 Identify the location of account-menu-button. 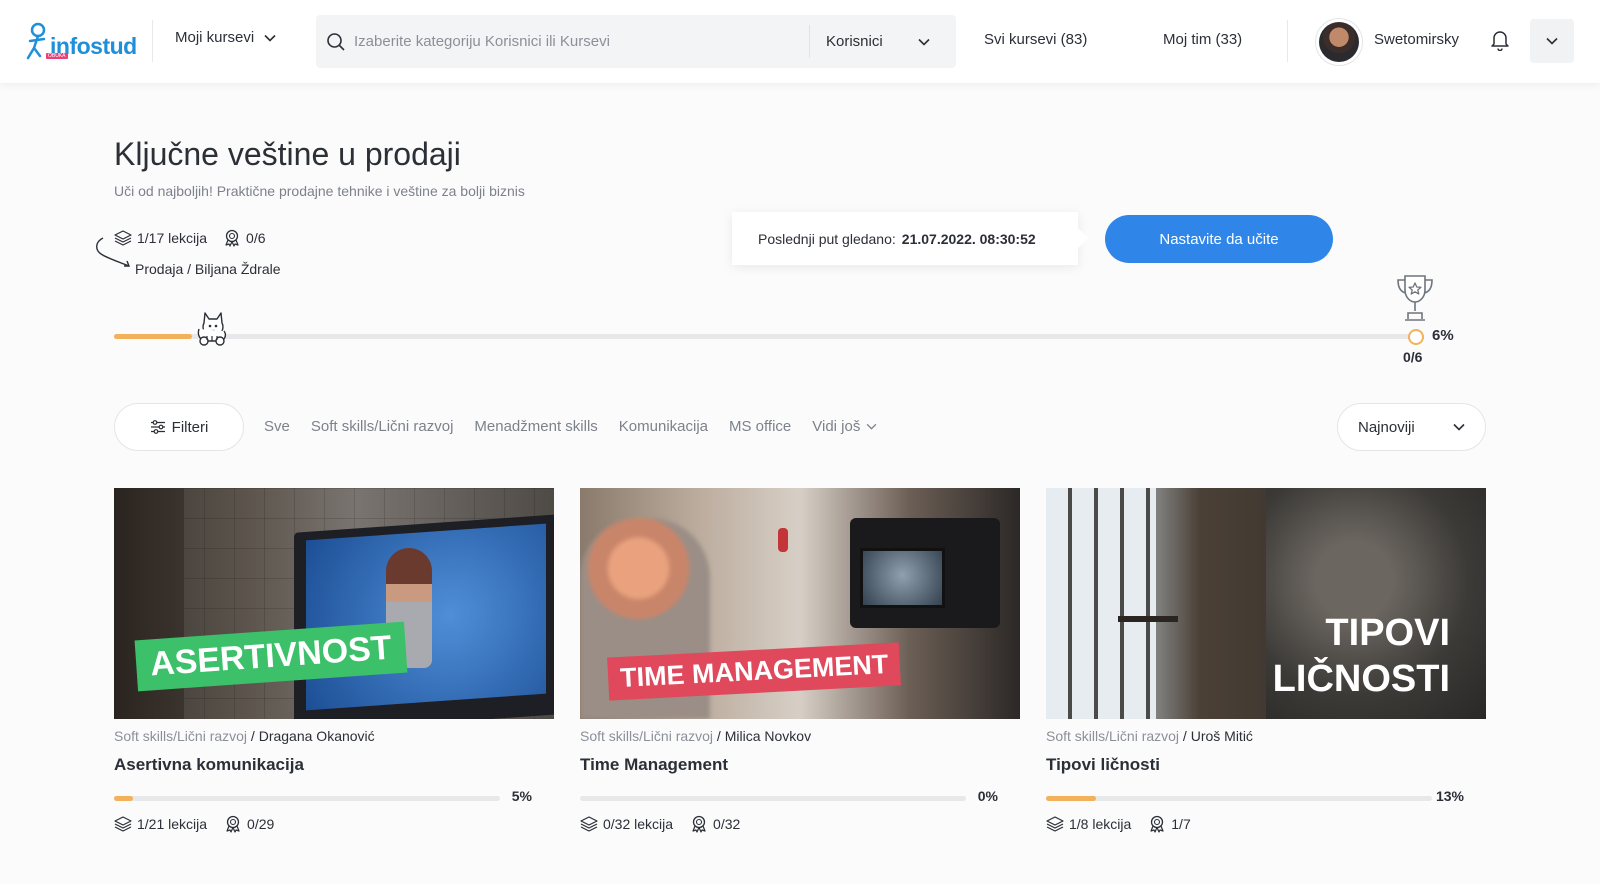
(1552, 41).